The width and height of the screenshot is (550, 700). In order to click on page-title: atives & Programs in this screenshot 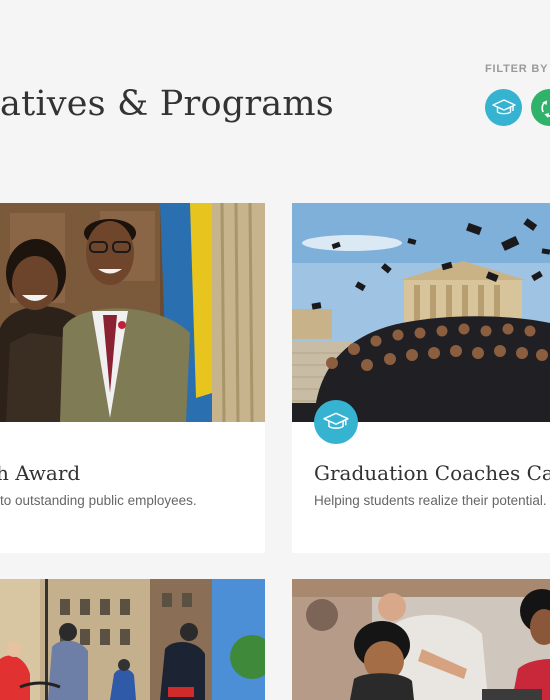, I will do `click(167, 104)`.